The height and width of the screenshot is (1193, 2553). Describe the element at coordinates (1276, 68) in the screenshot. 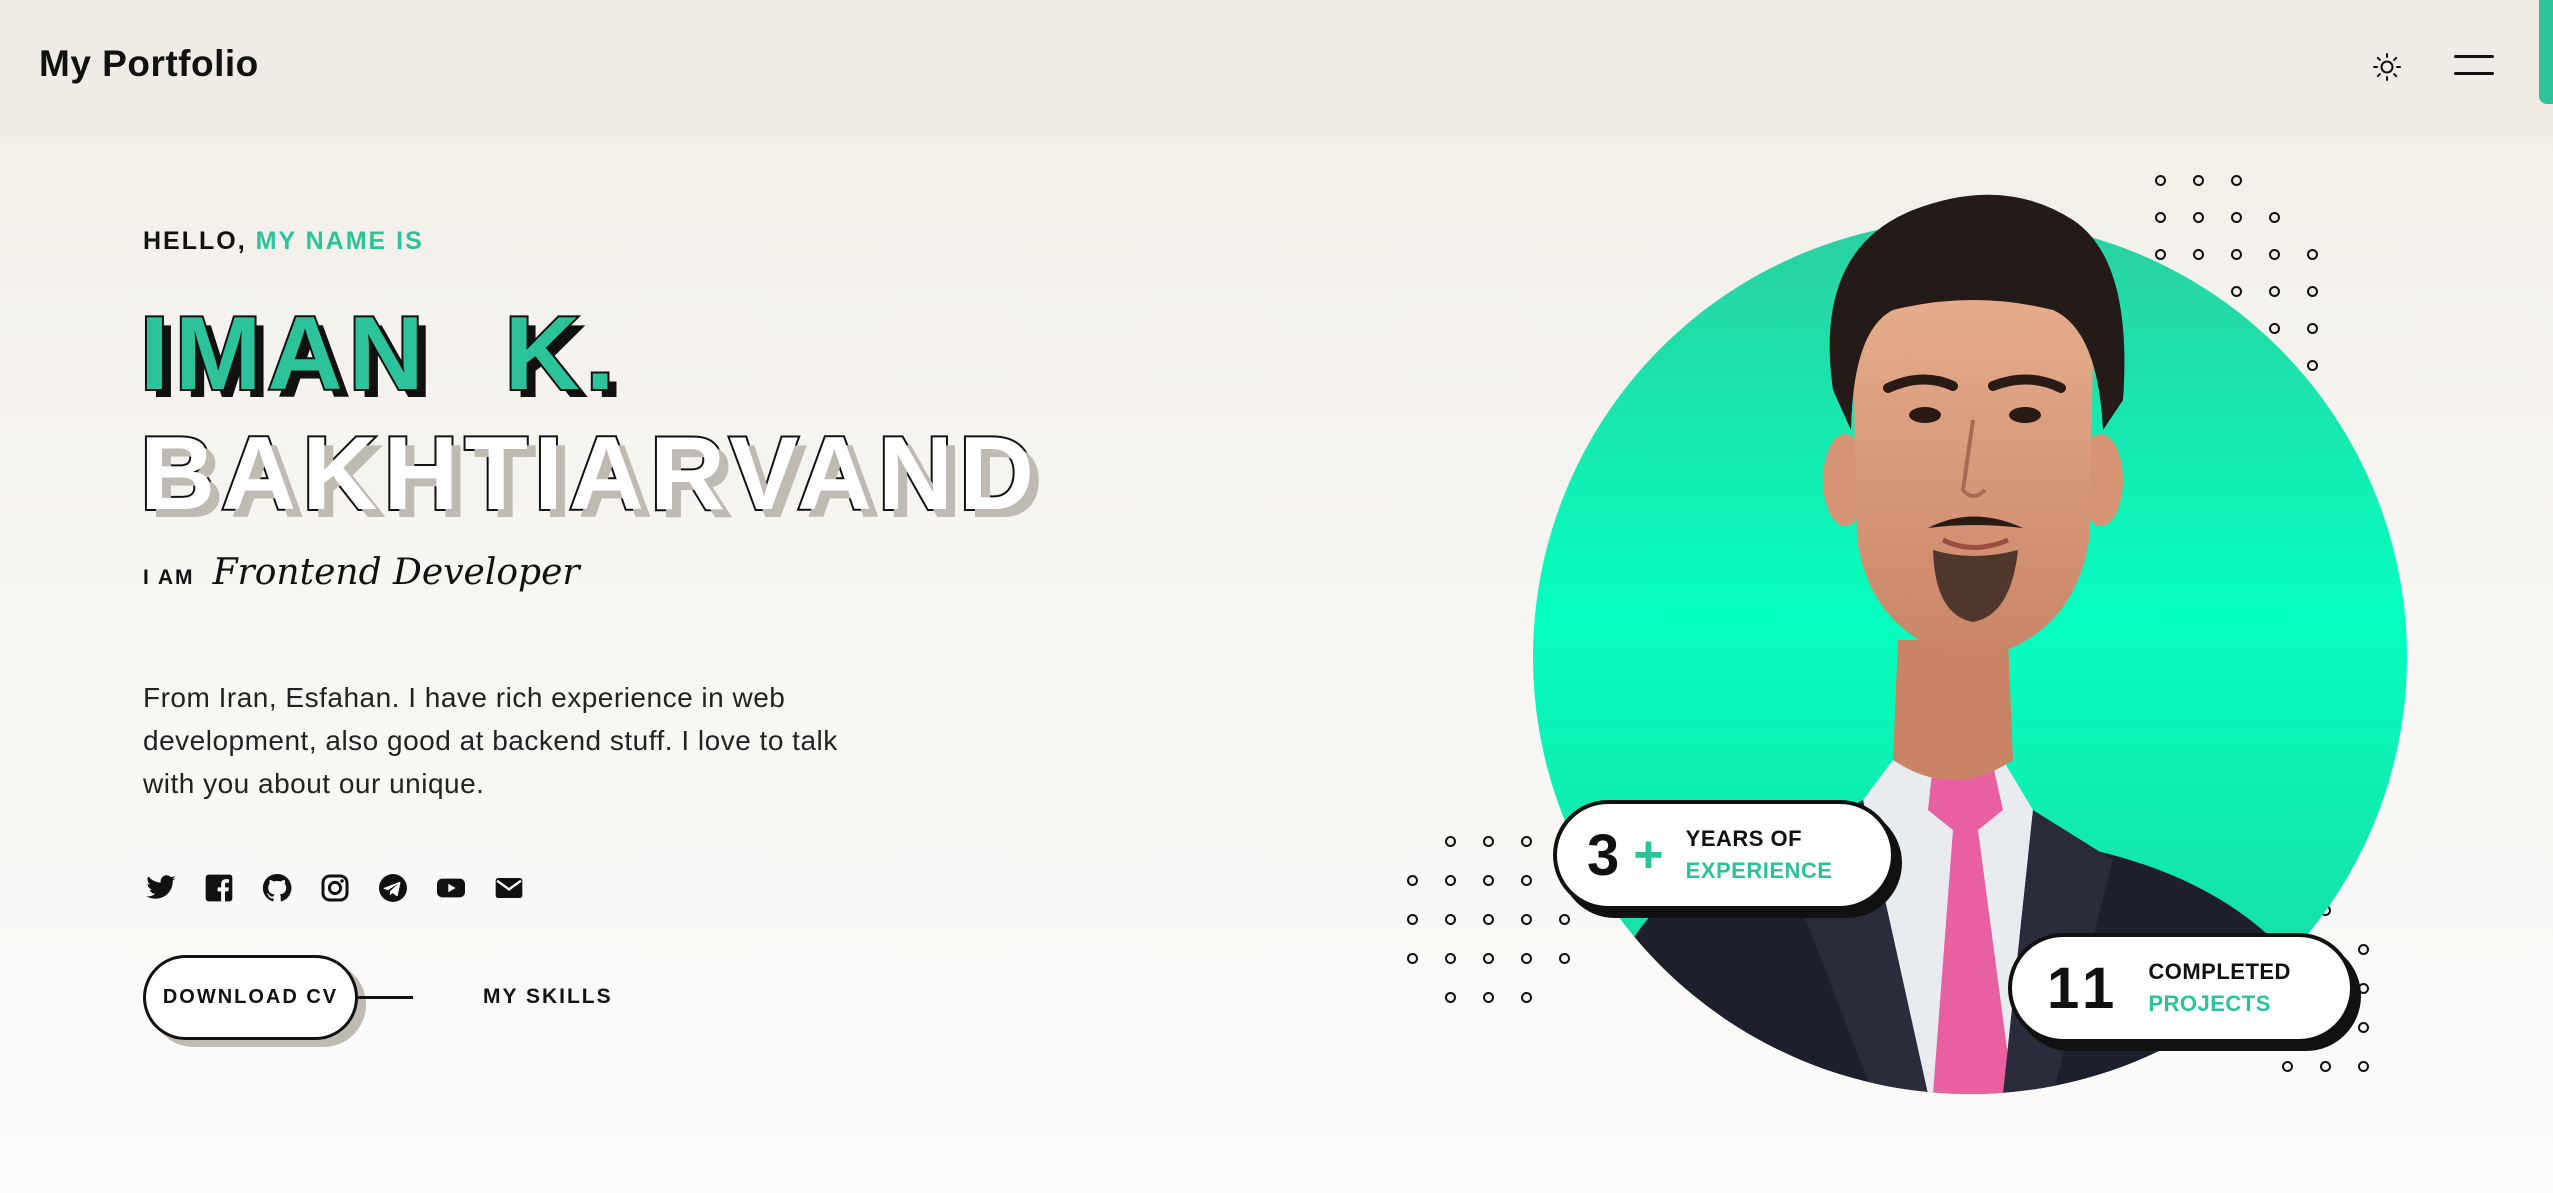

I see `site-header: My Portfolio` at that location.